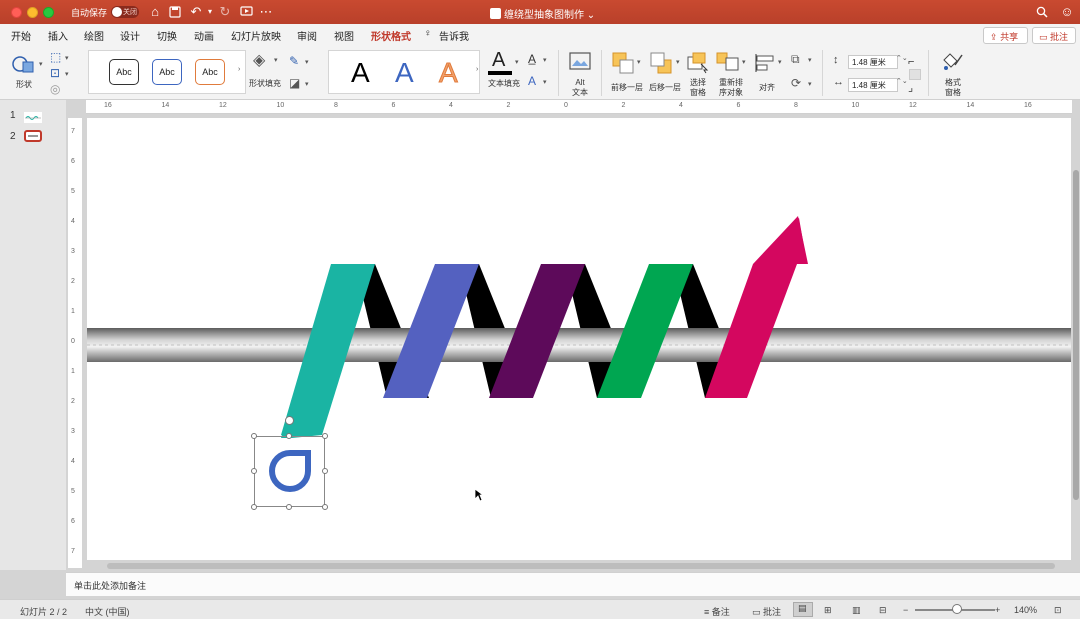  What do you see at coordinates (498, 60) in the screenshot?
I see `text-fill-icon: A` at bounding box center [498, 60].